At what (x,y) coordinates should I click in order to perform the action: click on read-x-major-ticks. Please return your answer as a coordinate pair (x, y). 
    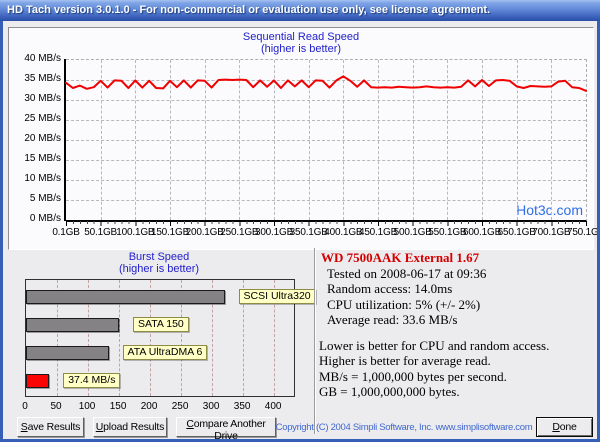
    Looking at the image, I should click on (326, 223).